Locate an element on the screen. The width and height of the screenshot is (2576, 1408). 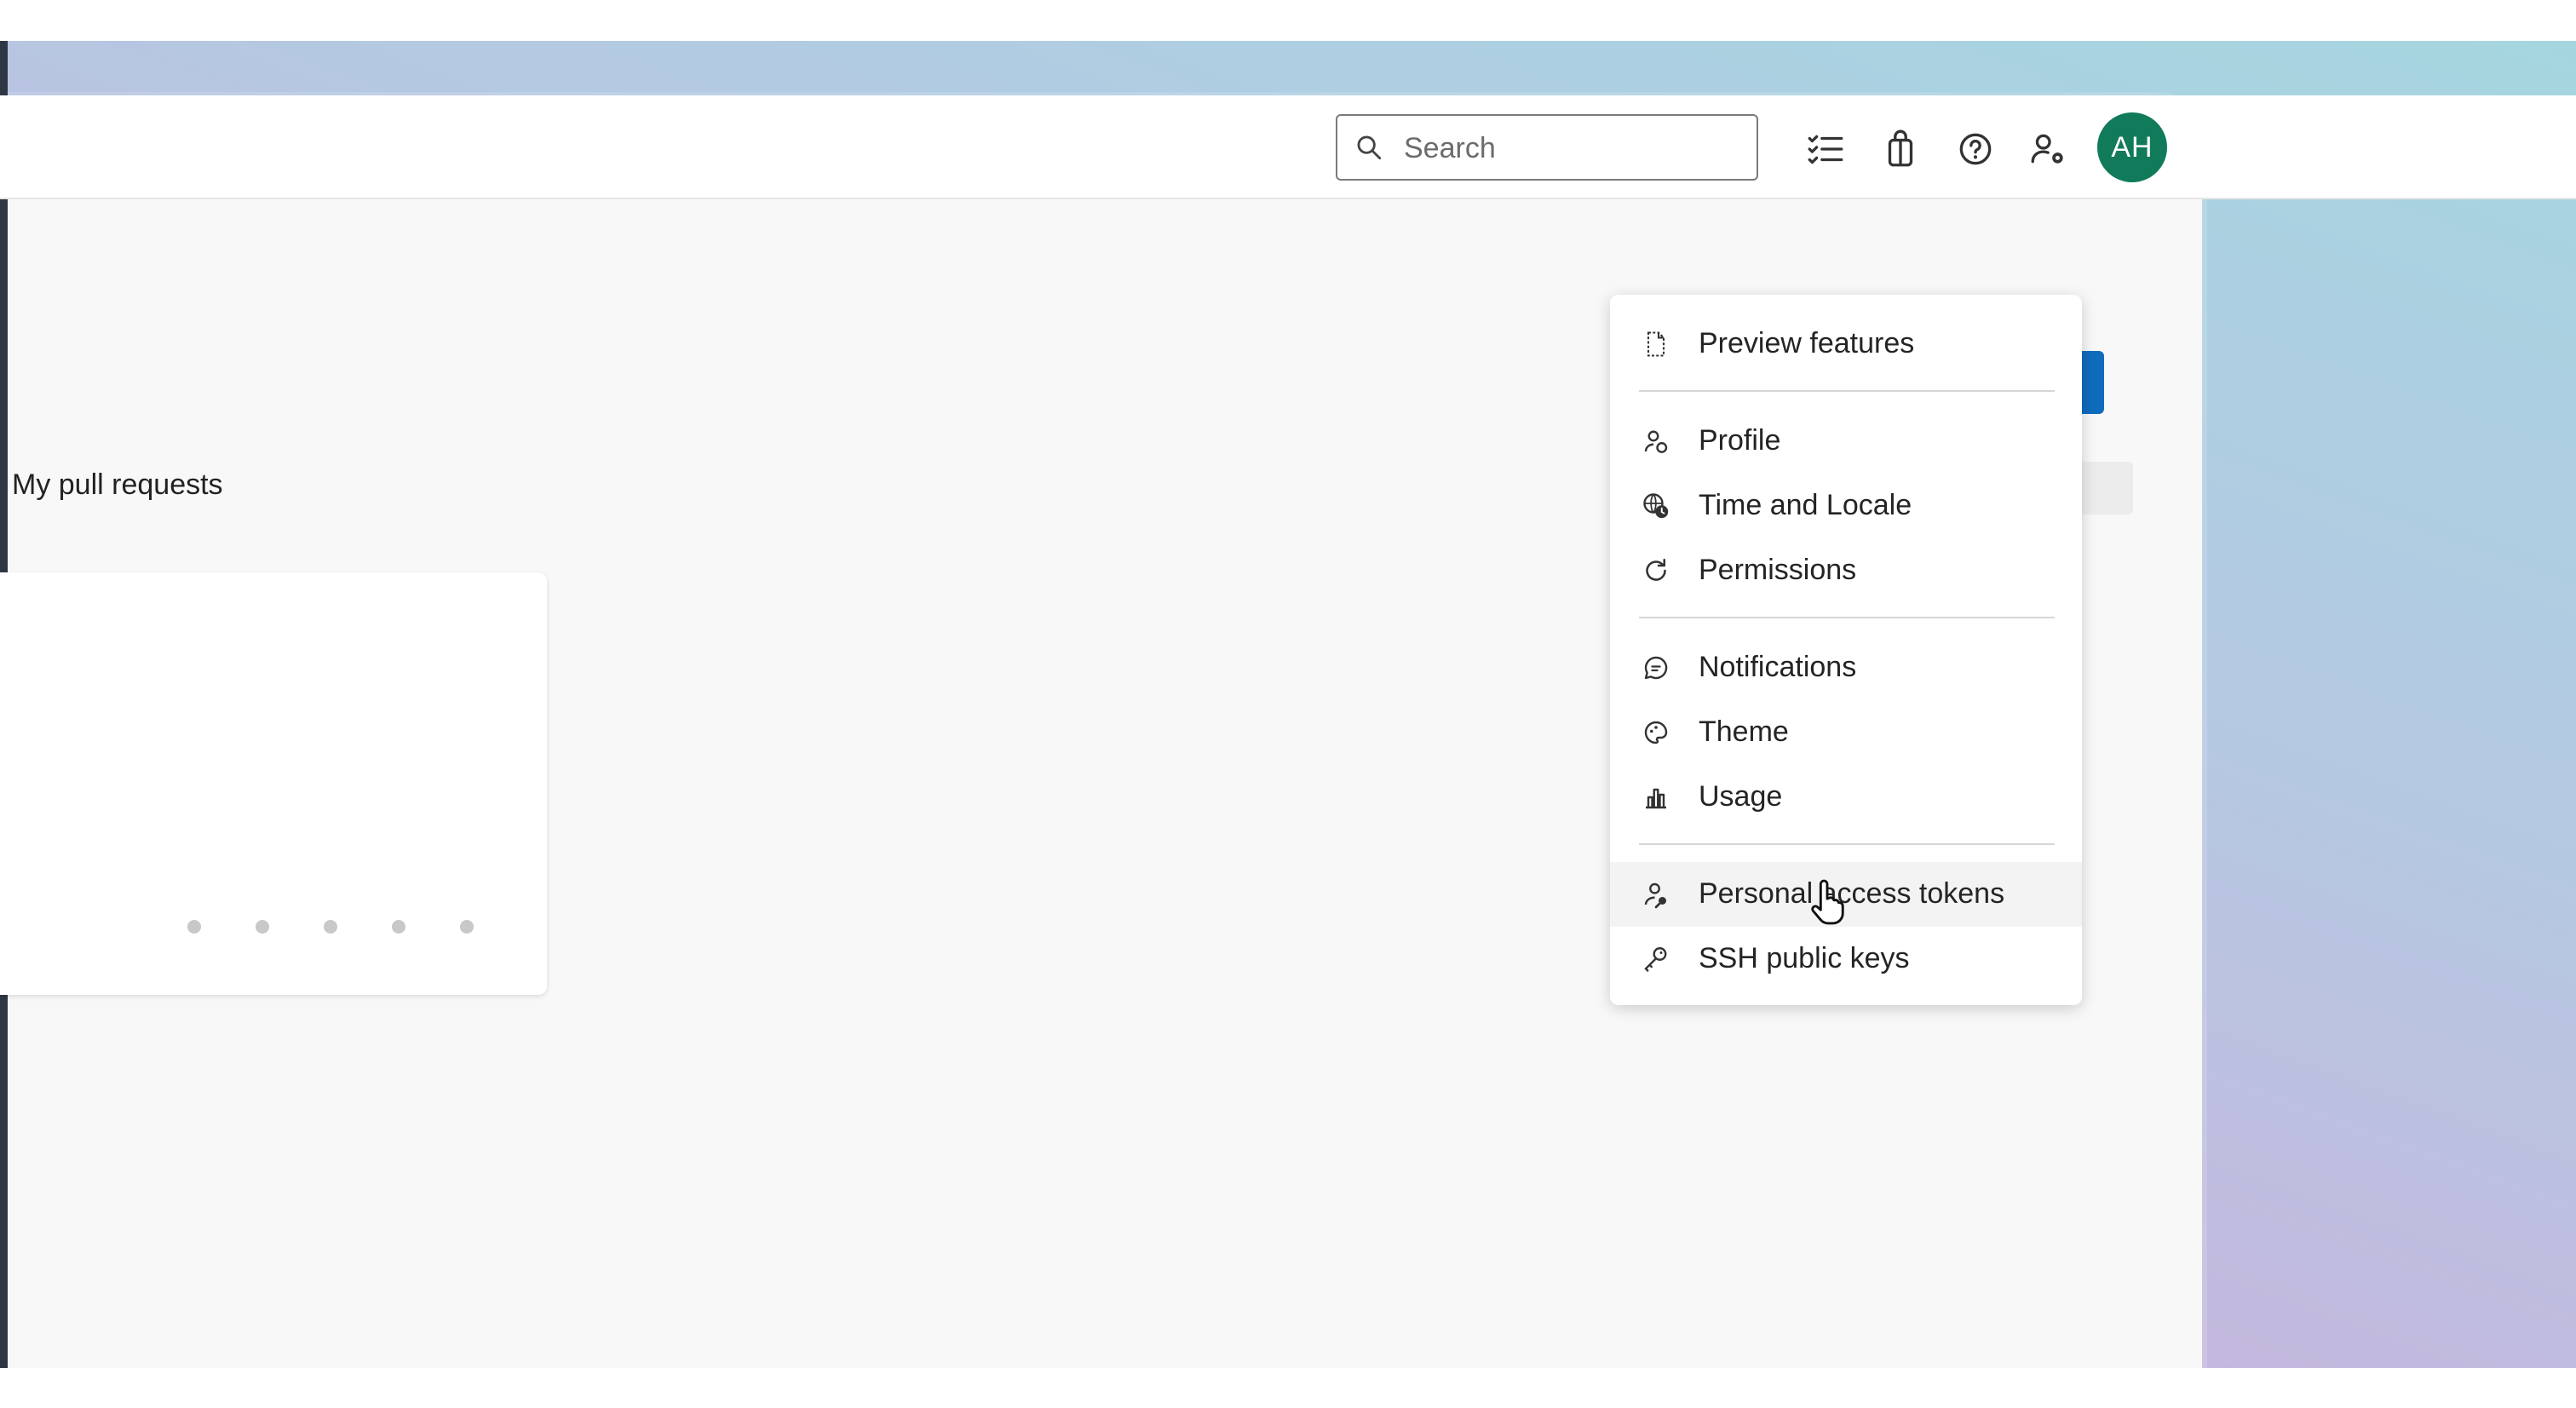
search-icon is located at coordinates (1370, 147).